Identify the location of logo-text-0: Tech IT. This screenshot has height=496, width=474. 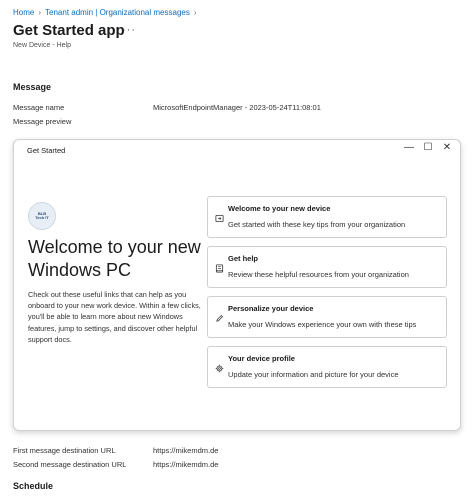
(42, 217).